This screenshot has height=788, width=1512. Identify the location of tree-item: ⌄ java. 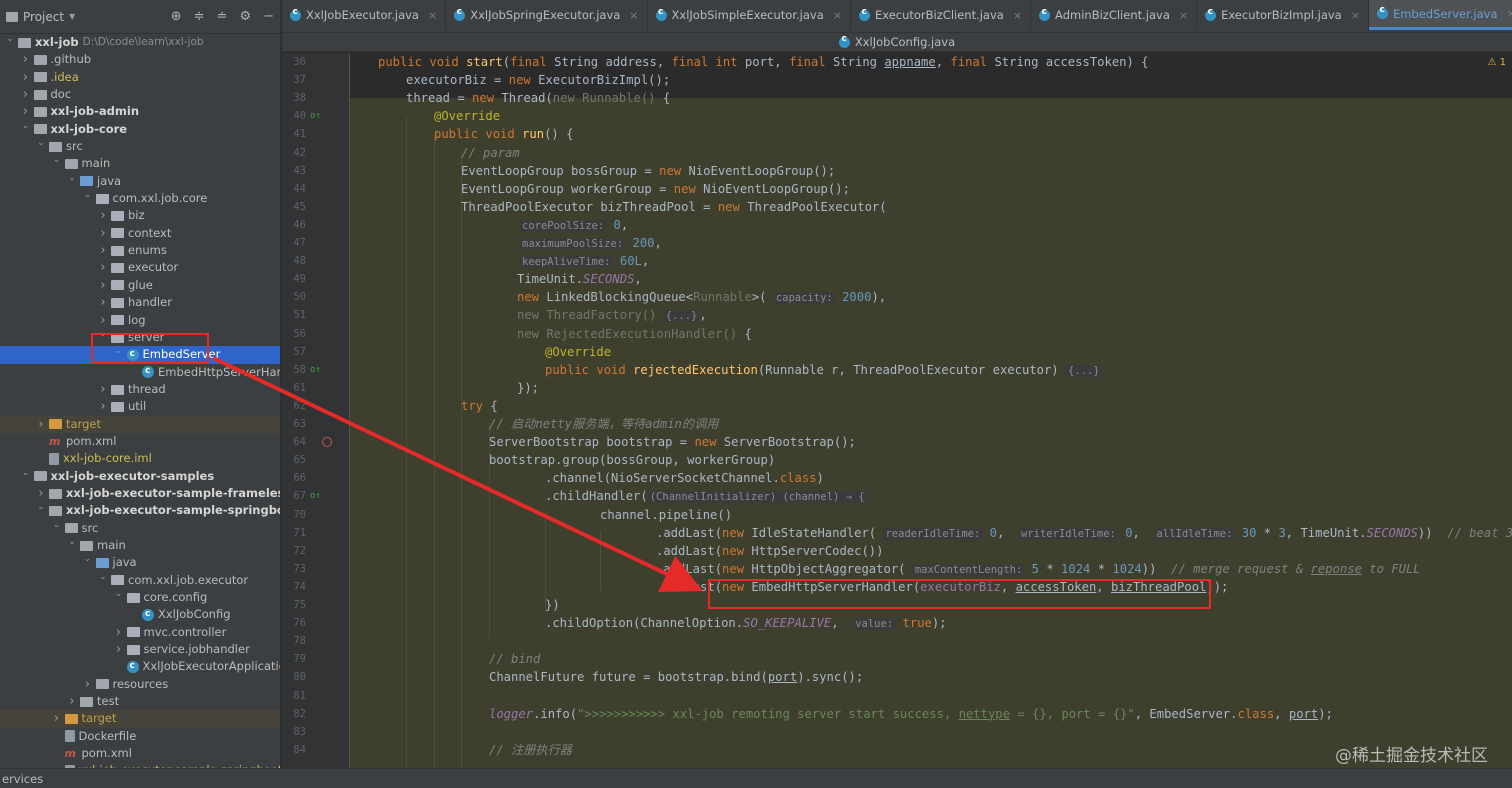
(140, 562).